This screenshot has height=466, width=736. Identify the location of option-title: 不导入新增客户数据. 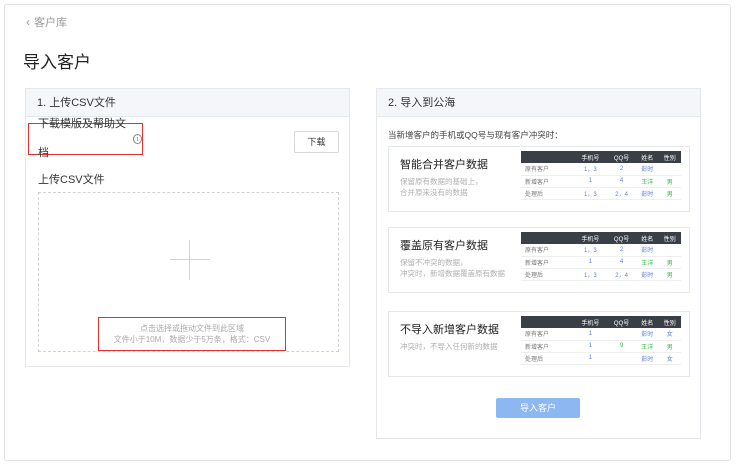
(449, 330).